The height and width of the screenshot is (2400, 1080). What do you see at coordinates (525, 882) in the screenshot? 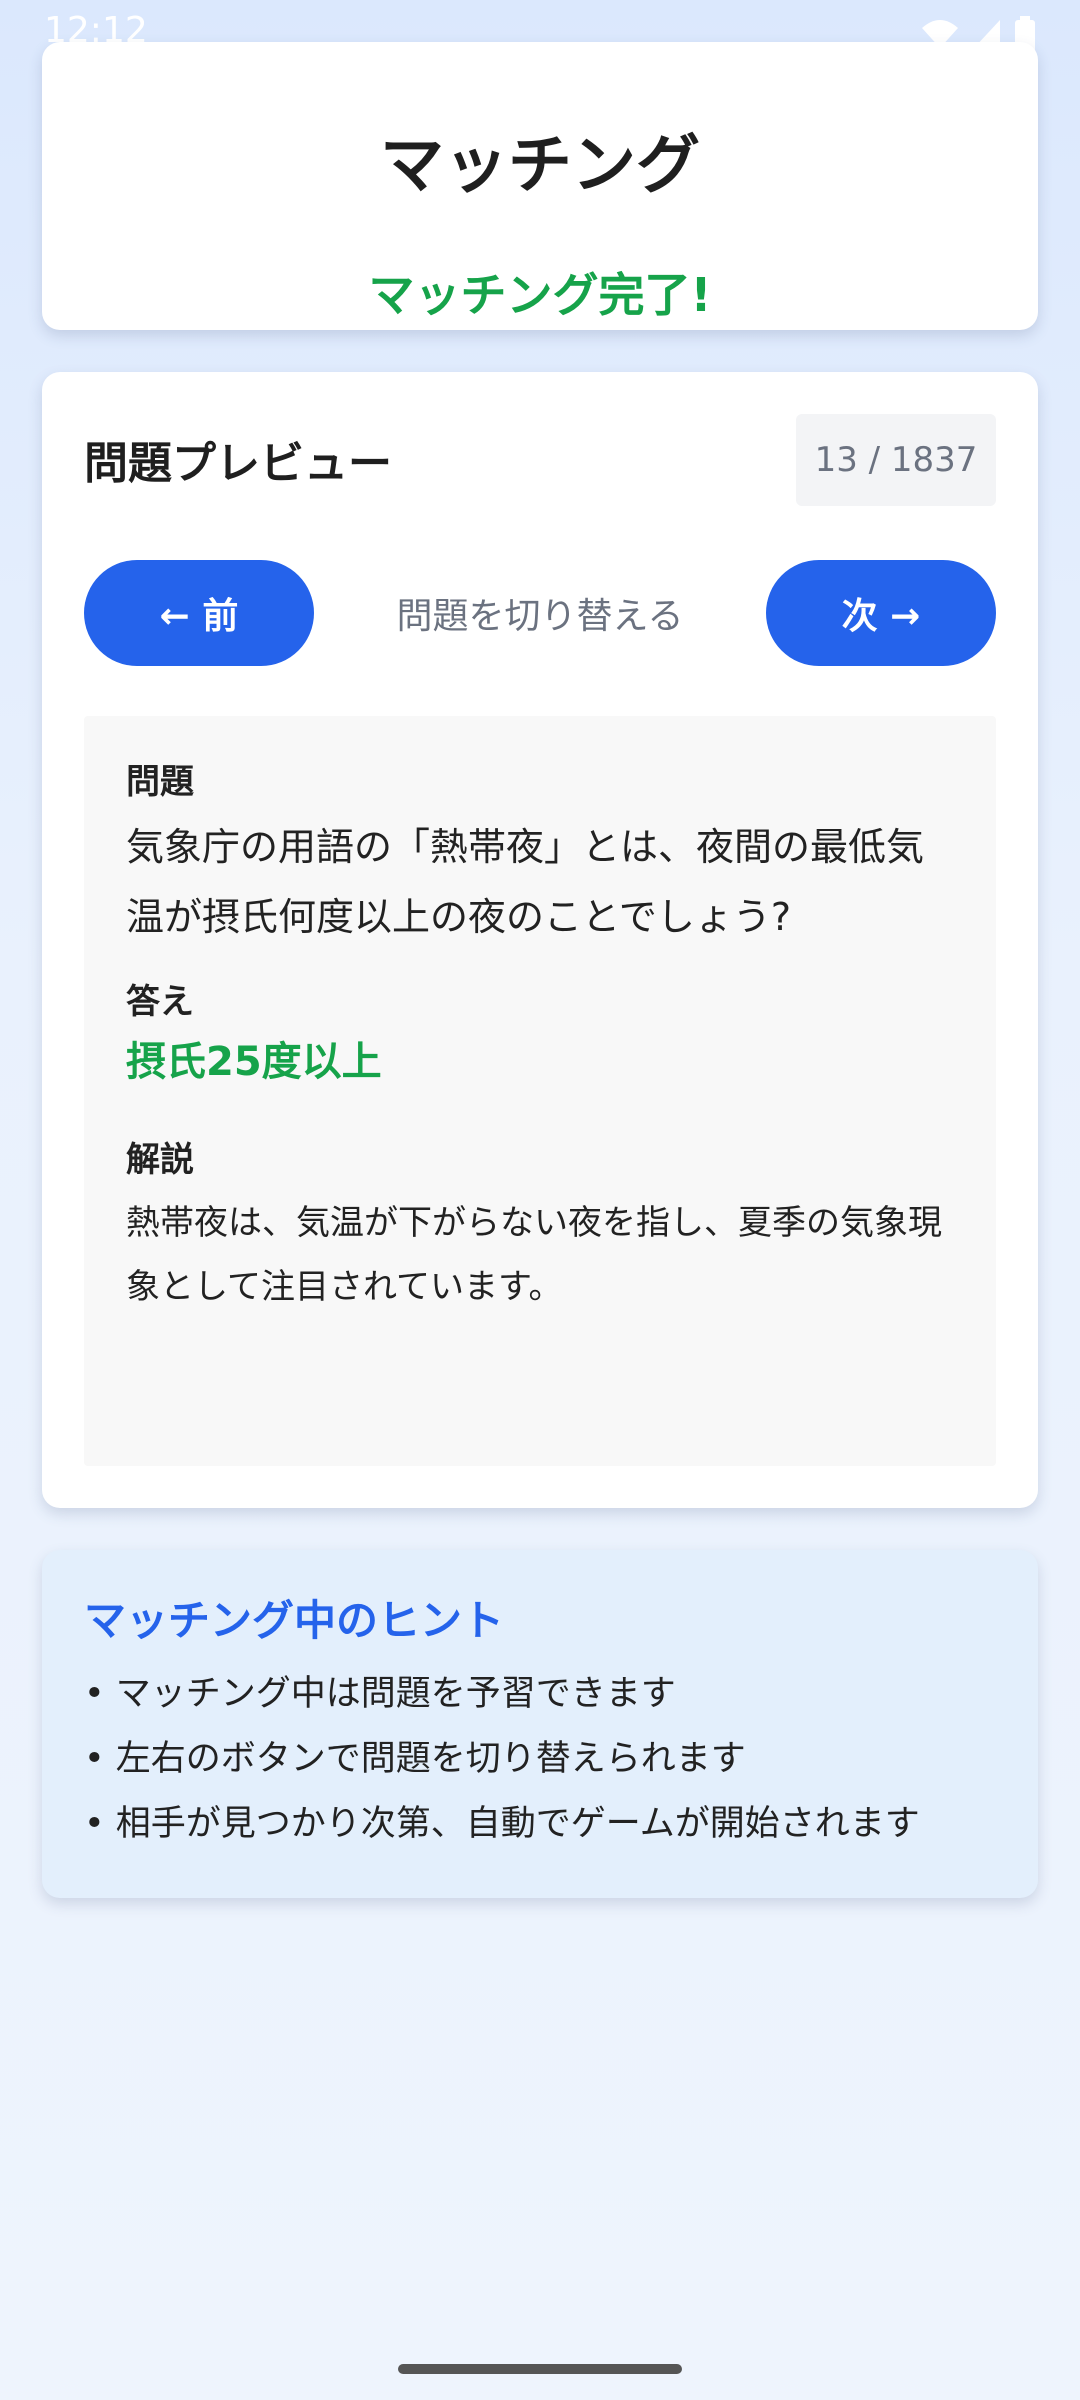
I see `question-text: 気象庁の用語の「熱帯夜」とは、夜間の最低気温が摂氏何度以上の夜のことでしょう?` at bounding box center [525, 882].